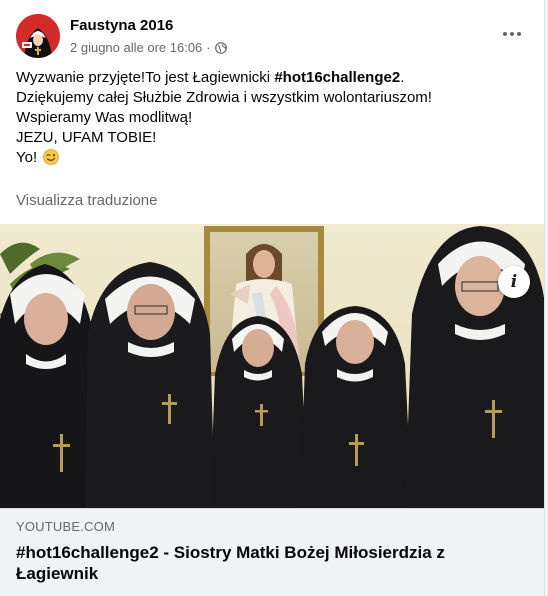  I want to click on link-domain: YOUTUBE.COM, so click(65, 526).